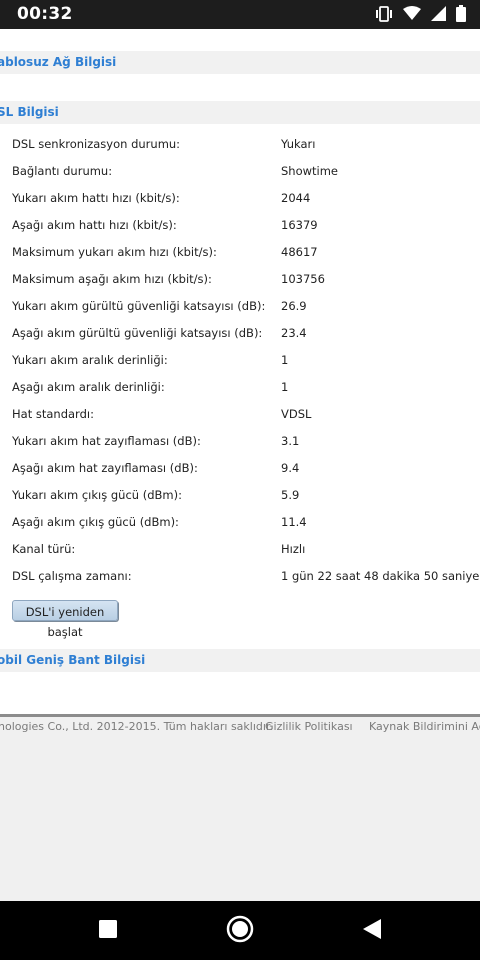 This screenshot has width=480, height=960. I want to click on row-value: 3.1, so click(290, 441).